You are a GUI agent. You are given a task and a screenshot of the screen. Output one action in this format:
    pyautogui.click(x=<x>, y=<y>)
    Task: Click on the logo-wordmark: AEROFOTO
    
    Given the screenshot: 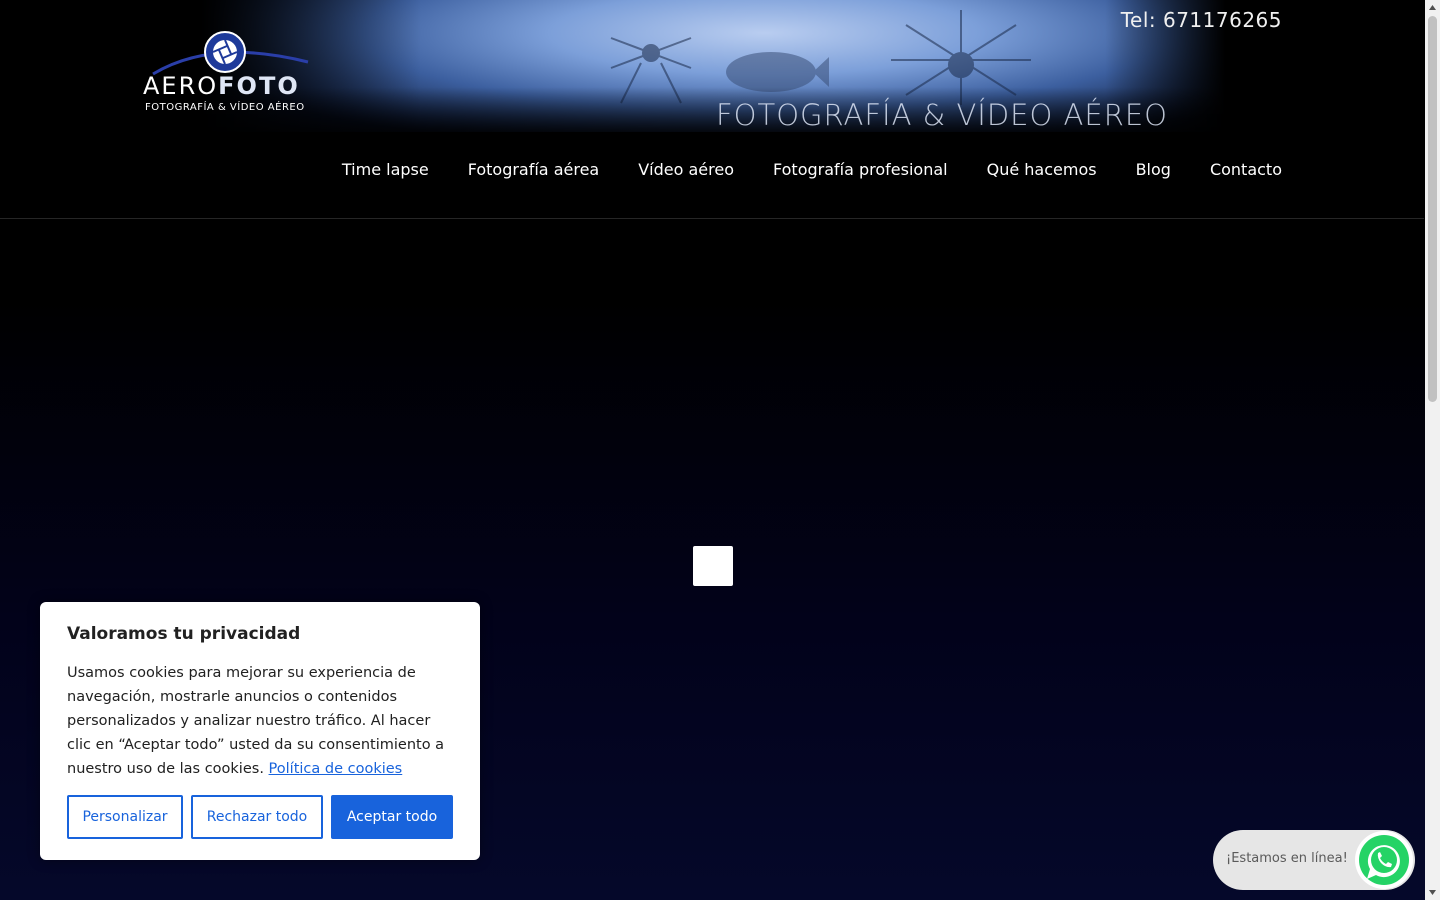 What is the action you would take?
    pyautogui.click(x=221, y=86)
    